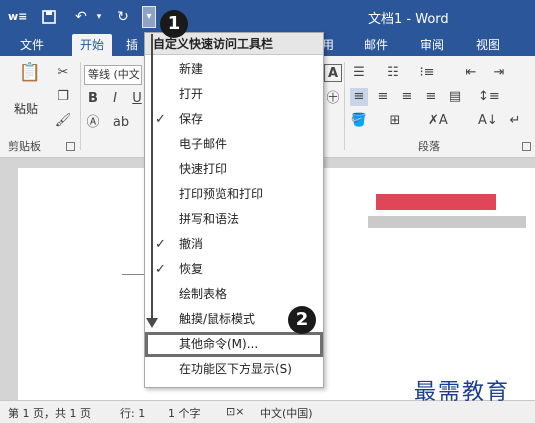 The image size is (535, 423). I want to click on bold-icon: B, so click(93, 99).